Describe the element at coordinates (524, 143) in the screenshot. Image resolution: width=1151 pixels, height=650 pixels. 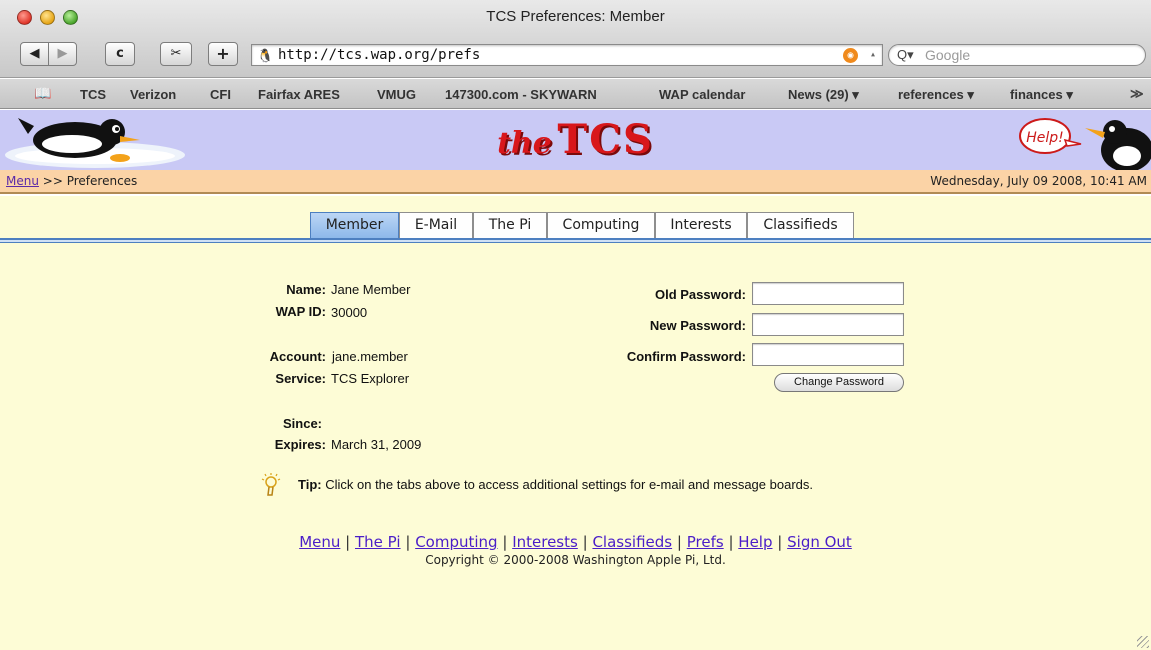
I see `logo-the: the` at that location.